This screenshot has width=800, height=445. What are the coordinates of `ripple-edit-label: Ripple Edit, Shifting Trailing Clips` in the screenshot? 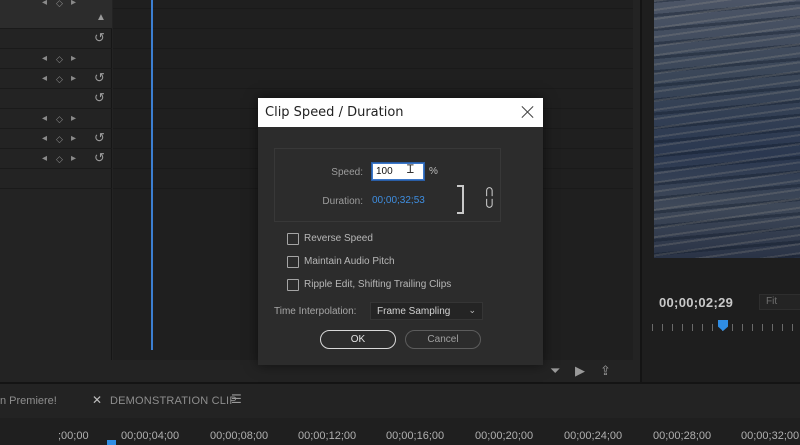 It's located at (377, 284).